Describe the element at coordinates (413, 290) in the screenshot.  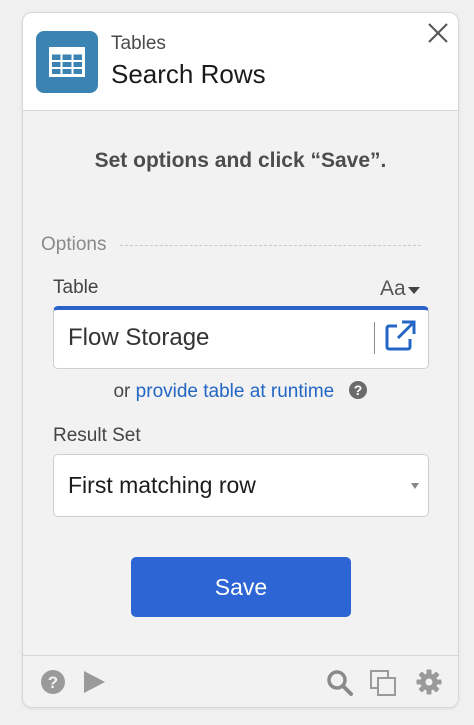
I see `caret-down-icon` at that location.